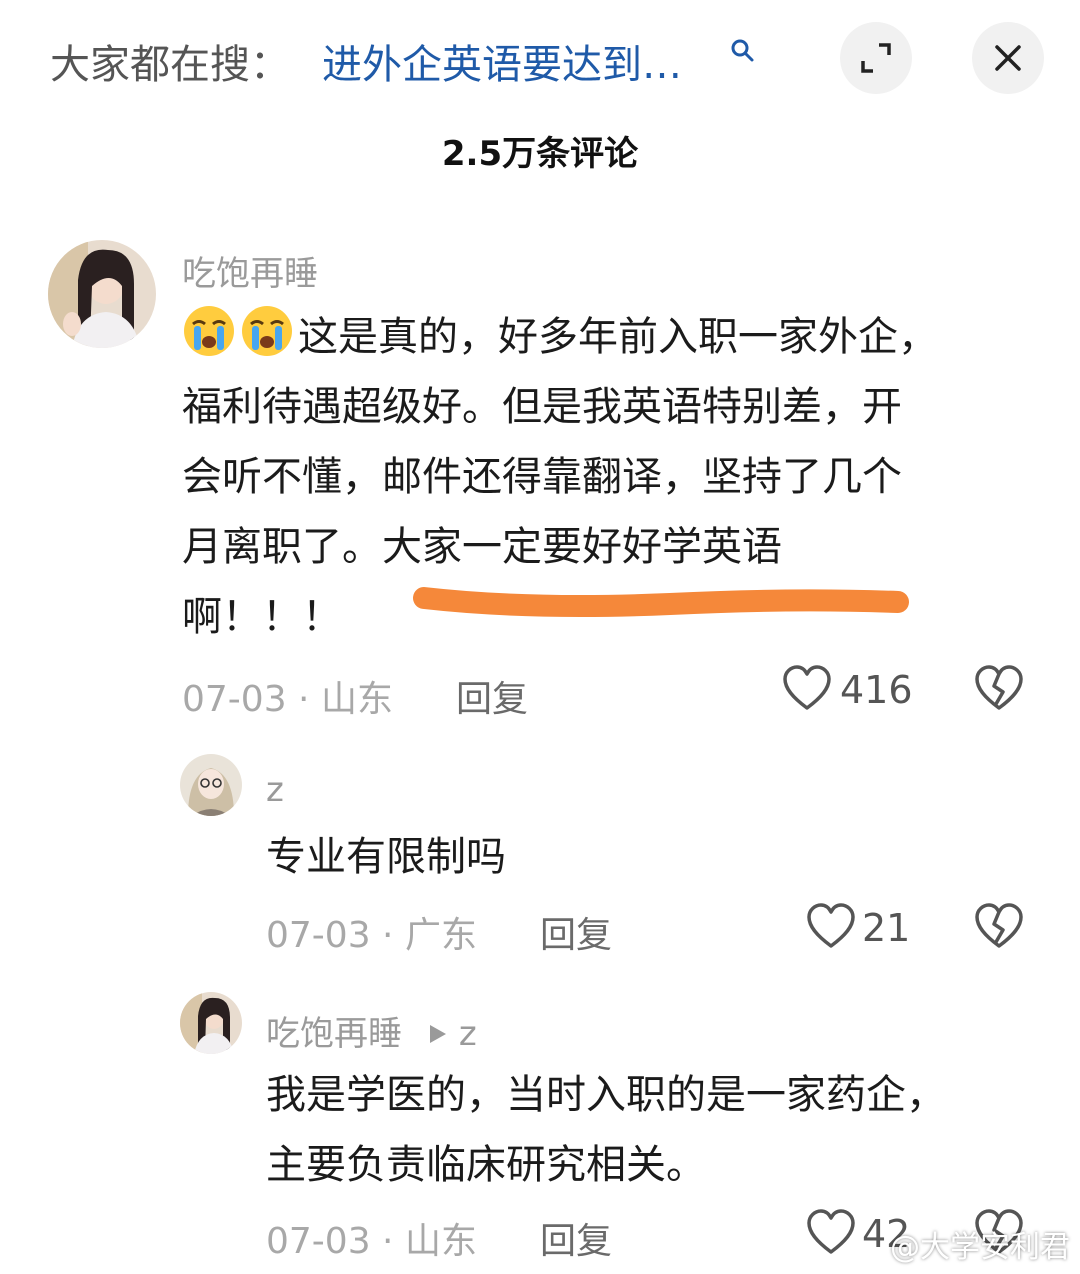  What do you see at coordinates (743, 51) in the screenshot?
I see `search-icon` at bounding box center [743, 51].